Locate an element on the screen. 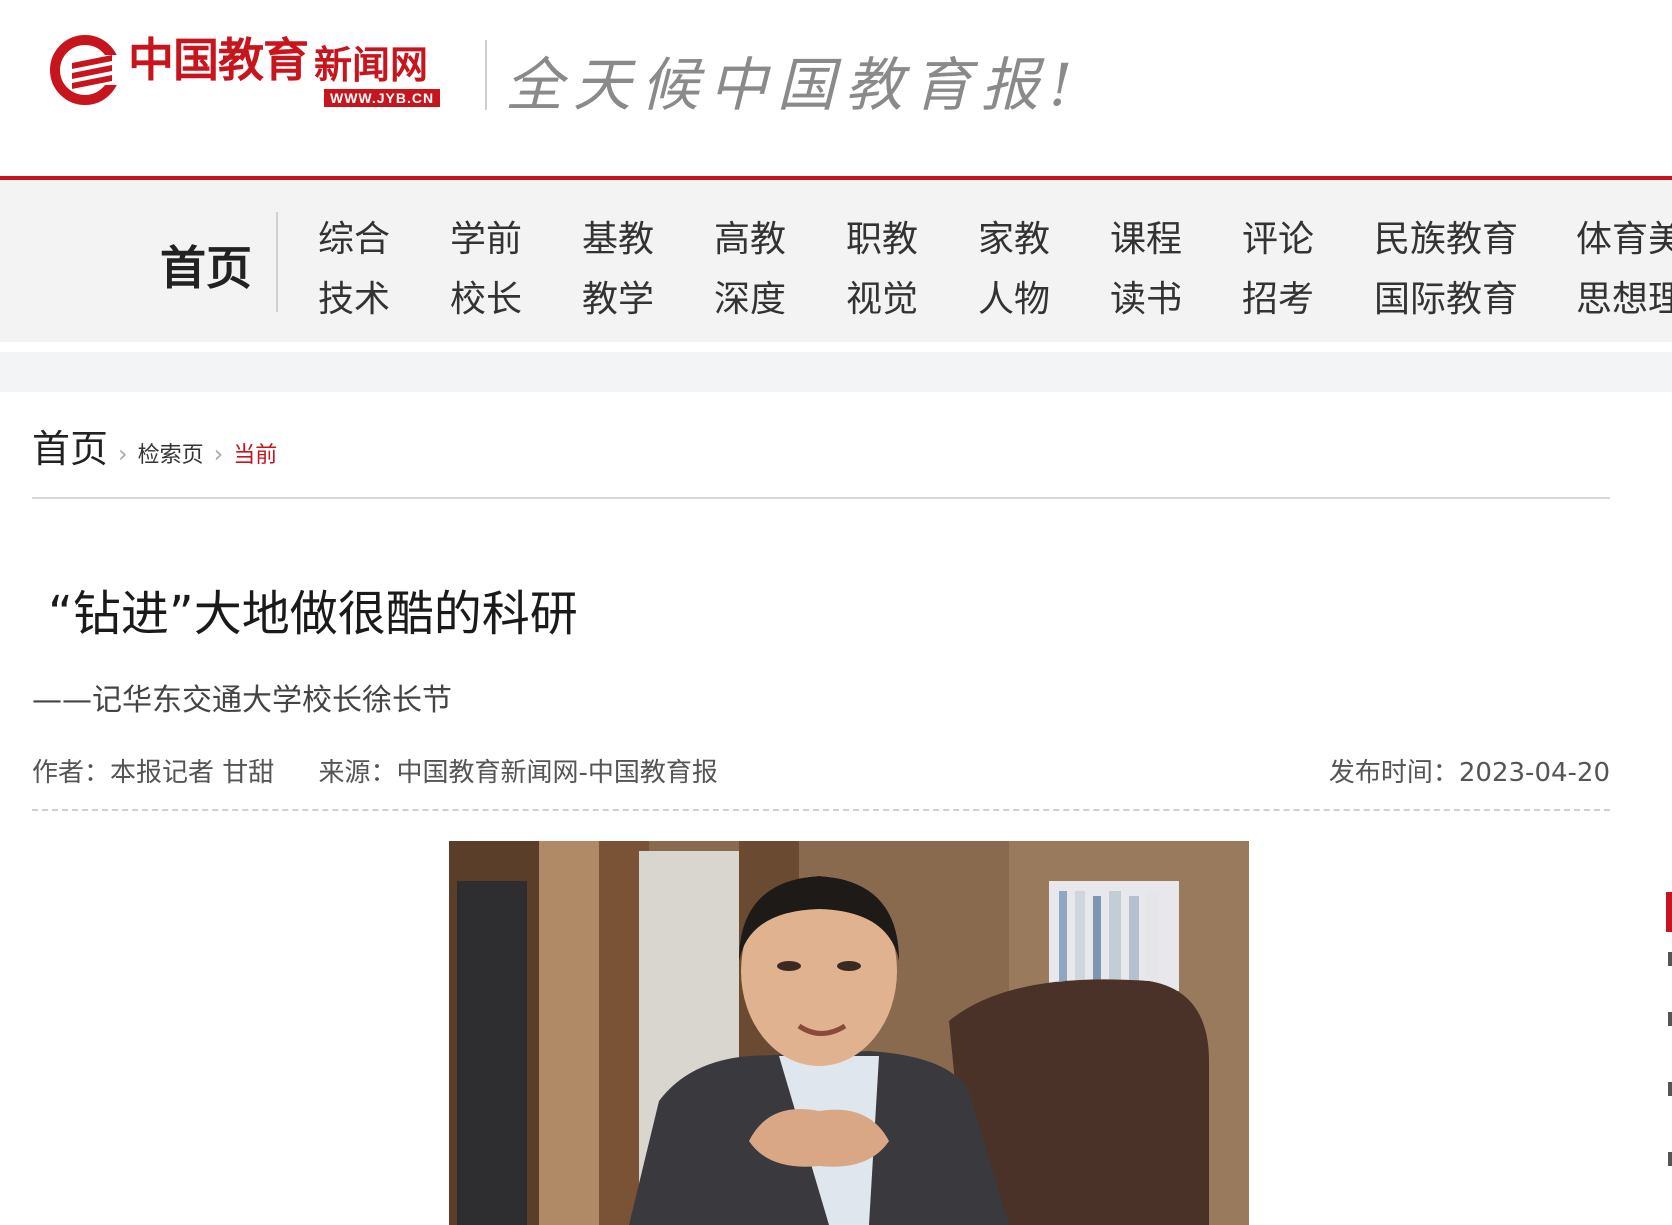  nav-column: 体育美 思想理 is located at coordinates (1624, 270).